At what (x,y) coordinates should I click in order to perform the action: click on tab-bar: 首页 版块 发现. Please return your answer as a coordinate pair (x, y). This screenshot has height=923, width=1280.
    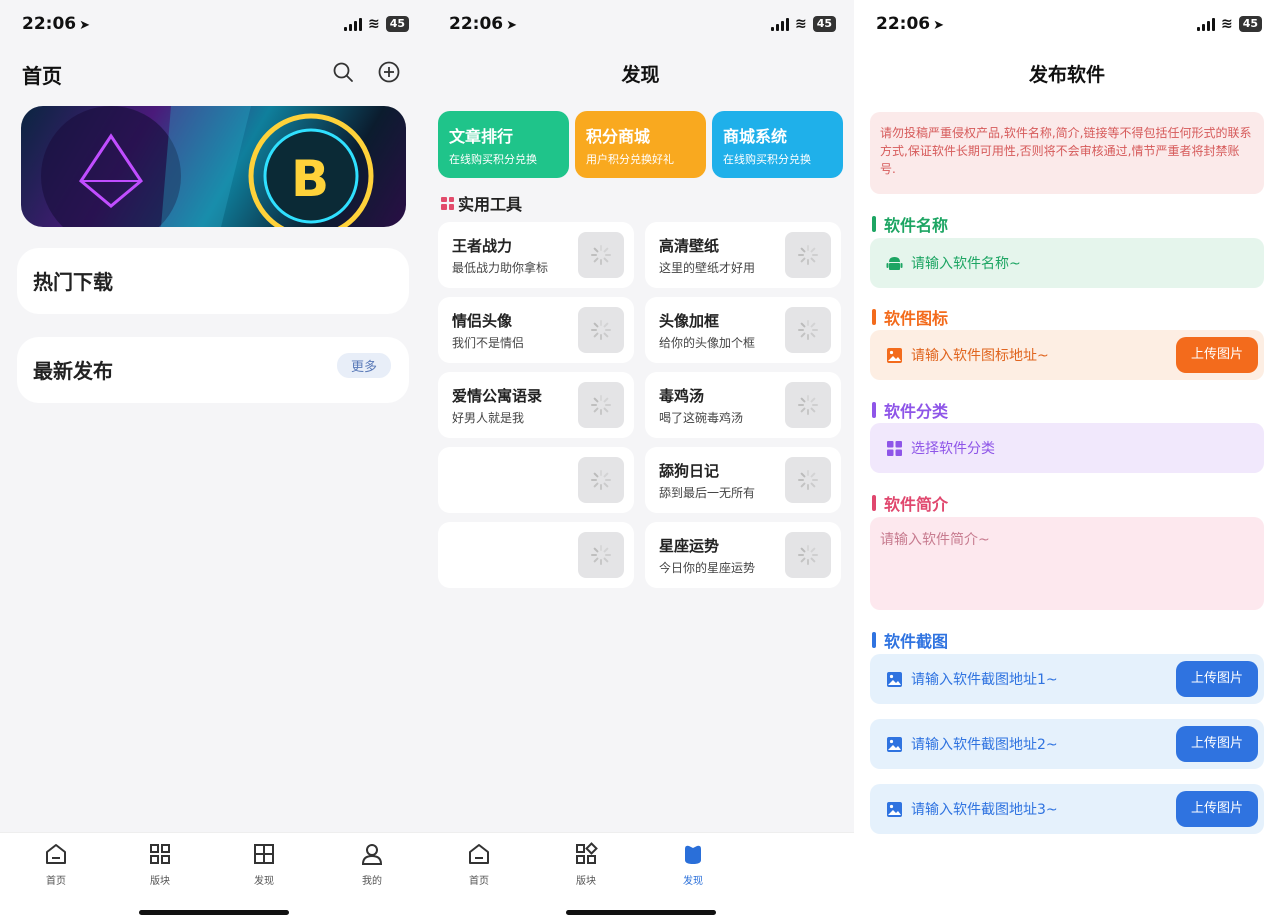
    Looking at the image, I should click on (640, 877).